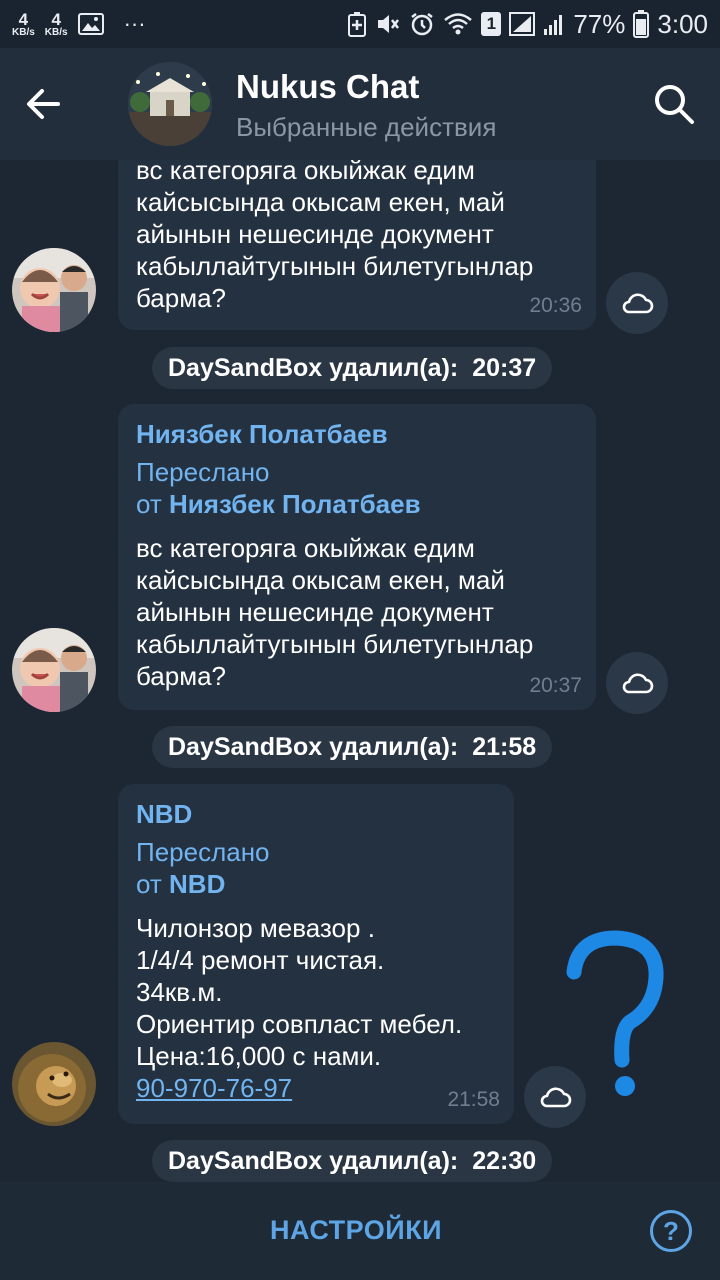 The image size is (720, 1280). Describe the element at coordinates (366, 127) in the screenshot. I see `chat-subtitle: Выбранные действия` at that location.